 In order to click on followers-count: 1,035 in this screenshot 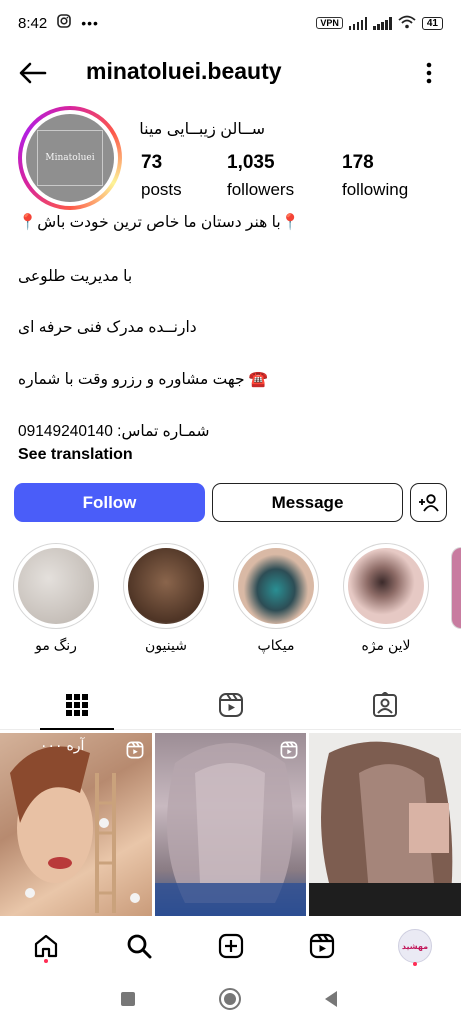, I will do `click(251, 162)`.